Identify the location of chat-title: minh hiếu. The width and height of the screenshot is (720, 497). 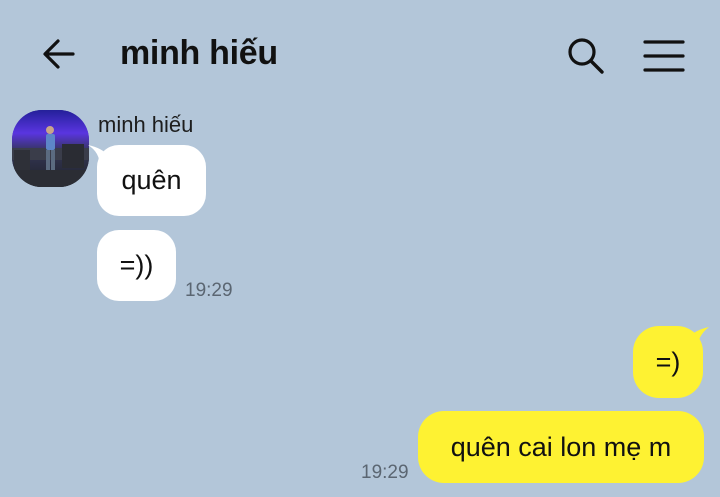
(199, 53).